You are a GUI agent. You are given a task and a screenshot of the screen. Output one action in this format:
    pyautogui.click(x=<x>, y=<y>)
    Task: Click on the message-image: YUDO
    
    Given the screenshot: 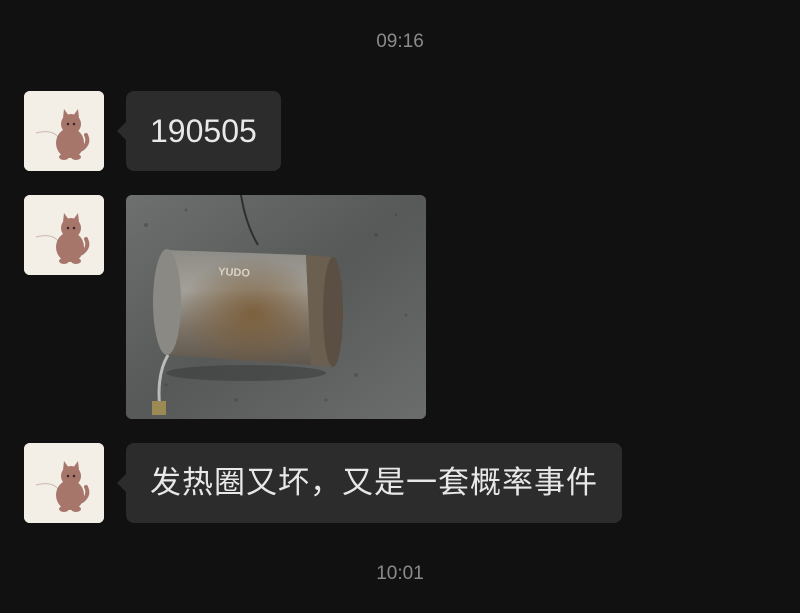 What is the action you would take?
    pyautogui.click(x=276, y=307)
    